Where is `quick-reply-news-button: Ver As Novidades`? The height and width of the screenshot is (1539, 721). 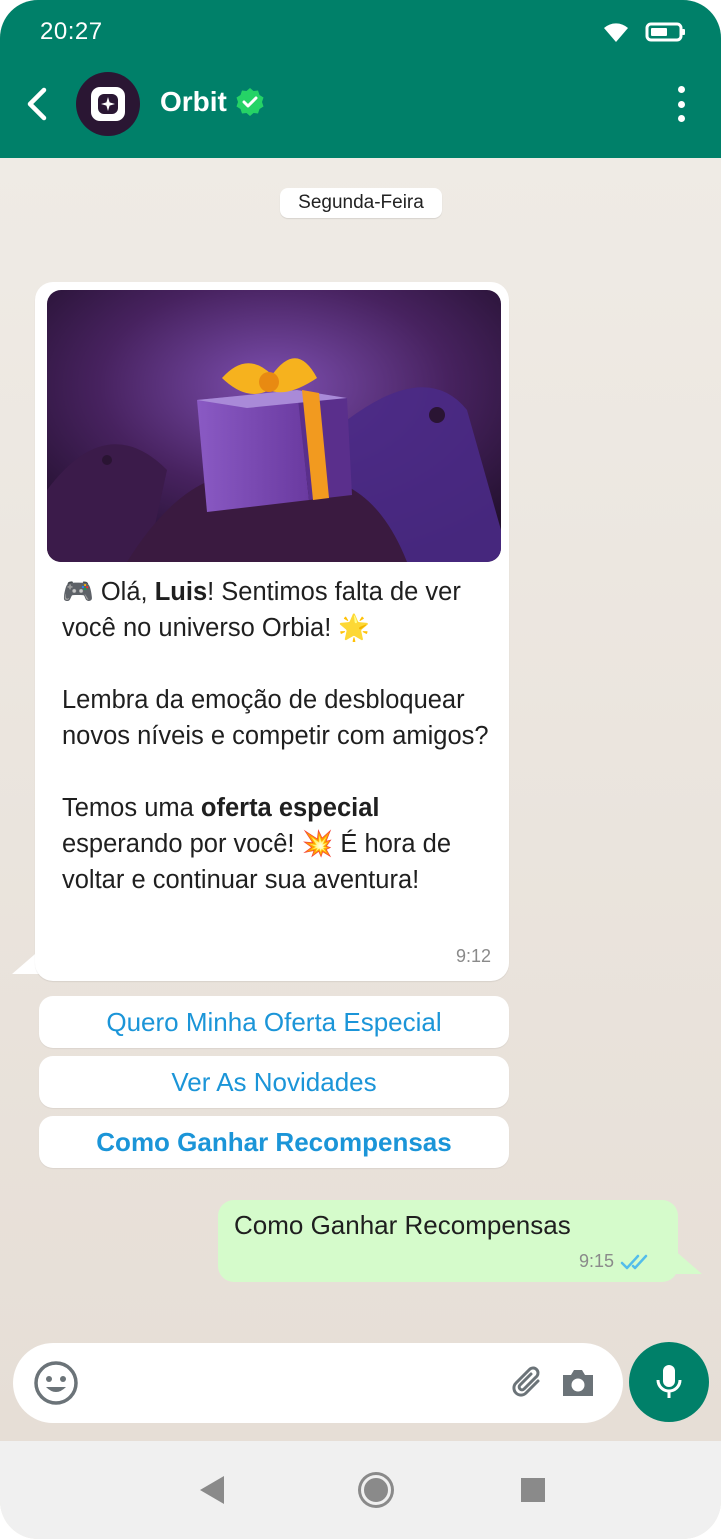 quick-reply-news-button: Ver As Novidades is located at coordinates (274, 1082).